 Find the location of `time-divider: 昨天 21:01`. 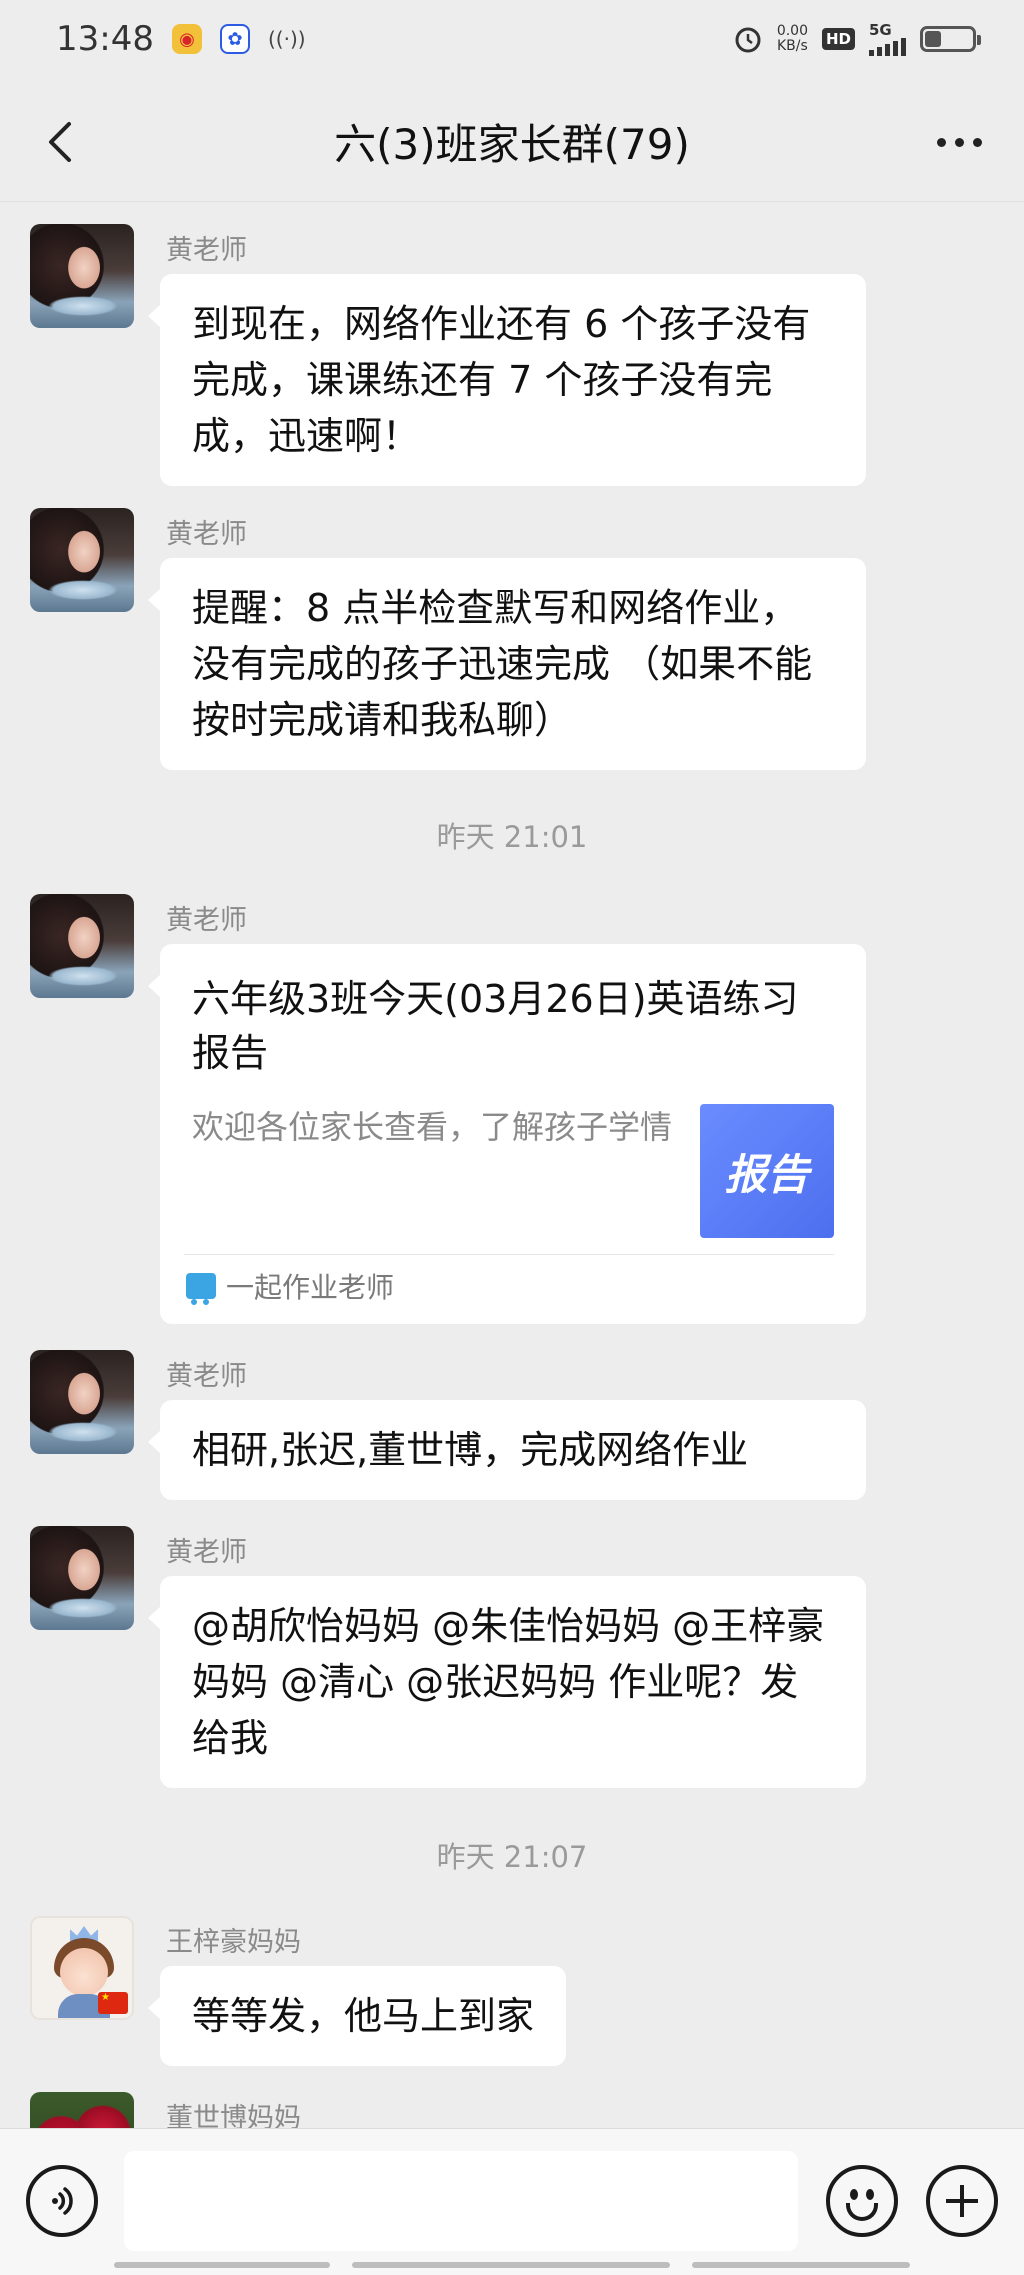

time-divider: 昨天 21:01 is located at coordinates (512, 837).